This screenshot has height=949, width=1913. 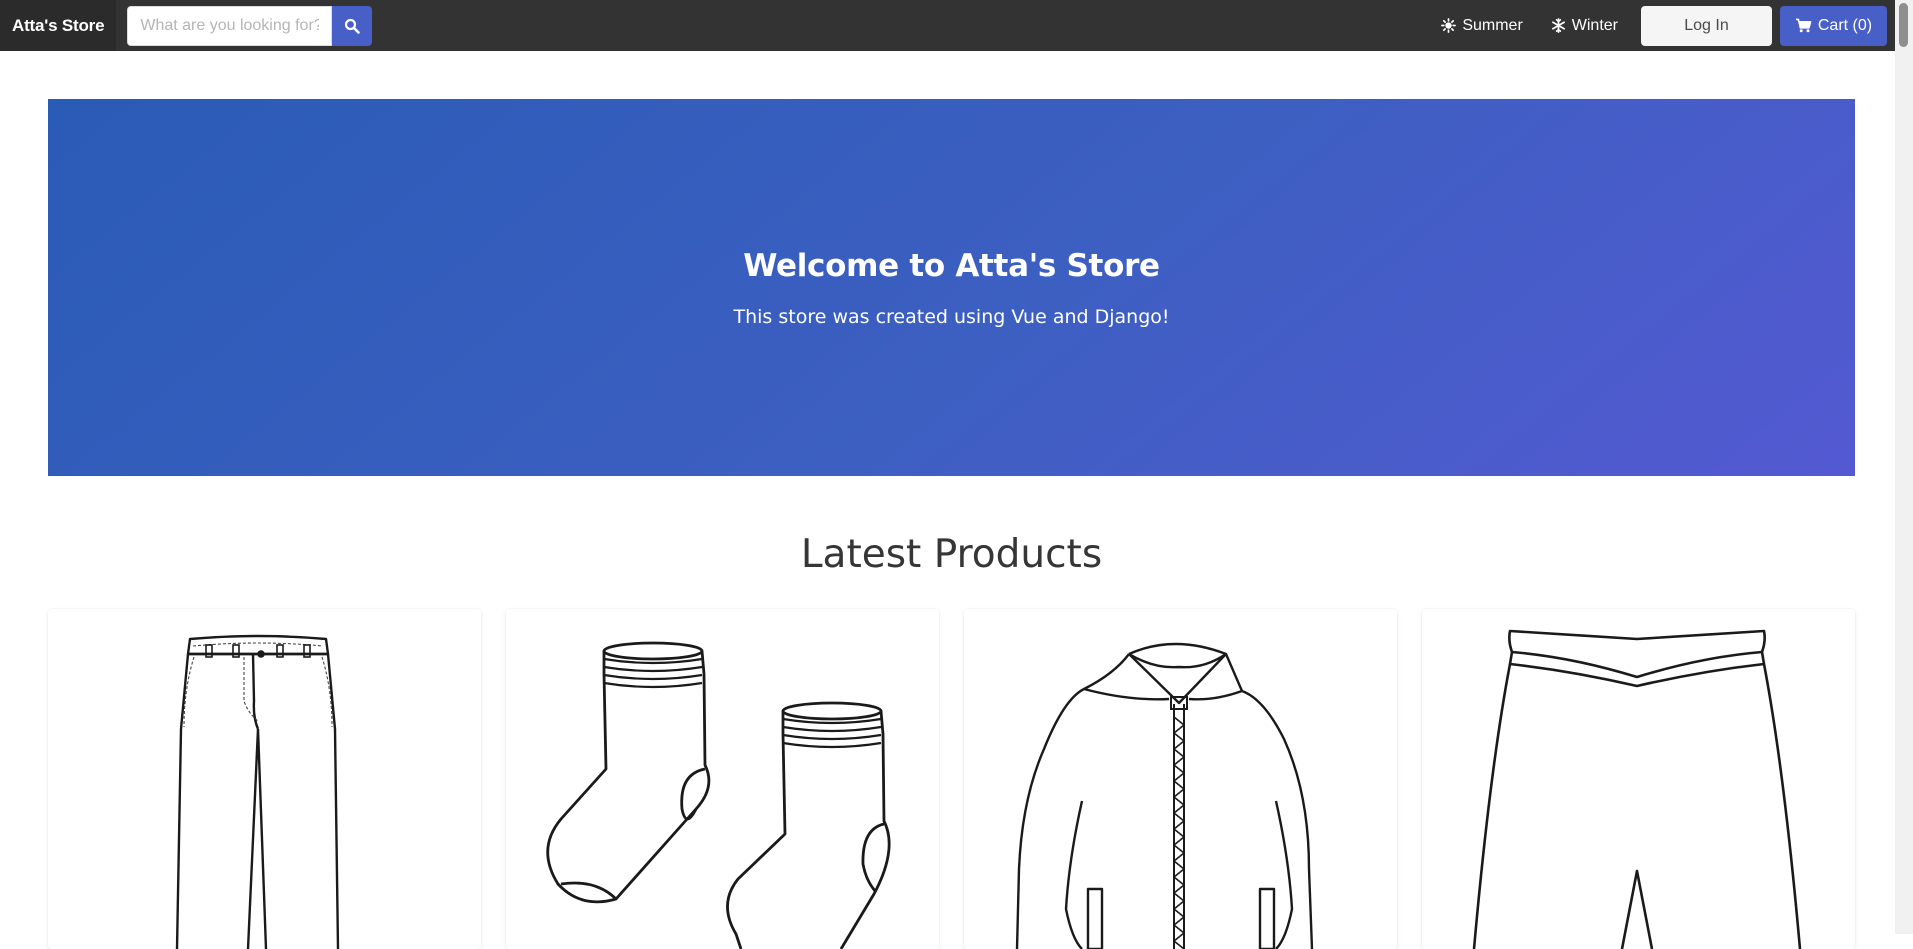 I want to click on latest-products-heading: Latest Products, so click(x=951, y=554).